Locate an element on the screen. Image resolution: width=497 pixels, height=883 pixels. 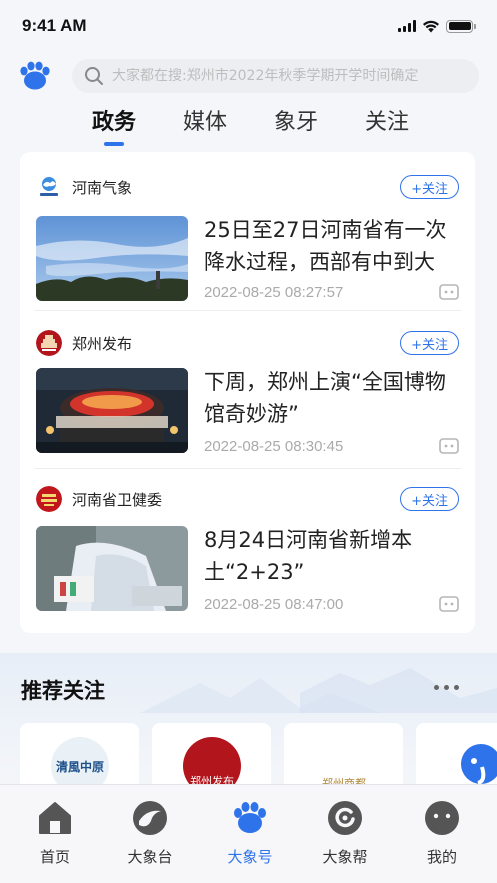
tab-media: 媒体 is located at coordinates (205, 120).